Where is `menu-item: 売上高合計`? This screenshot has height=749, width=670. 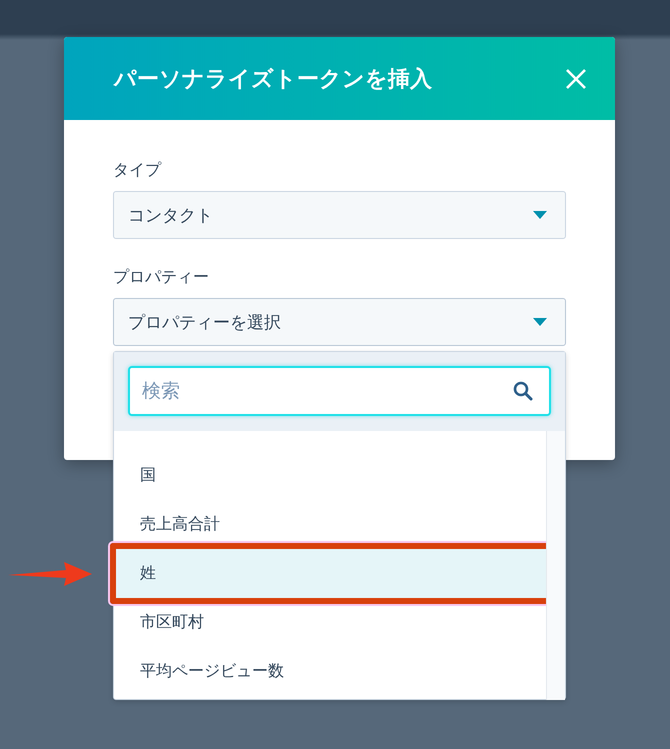
menu-item: 売上高合計 is located at coordinates (330, 524).